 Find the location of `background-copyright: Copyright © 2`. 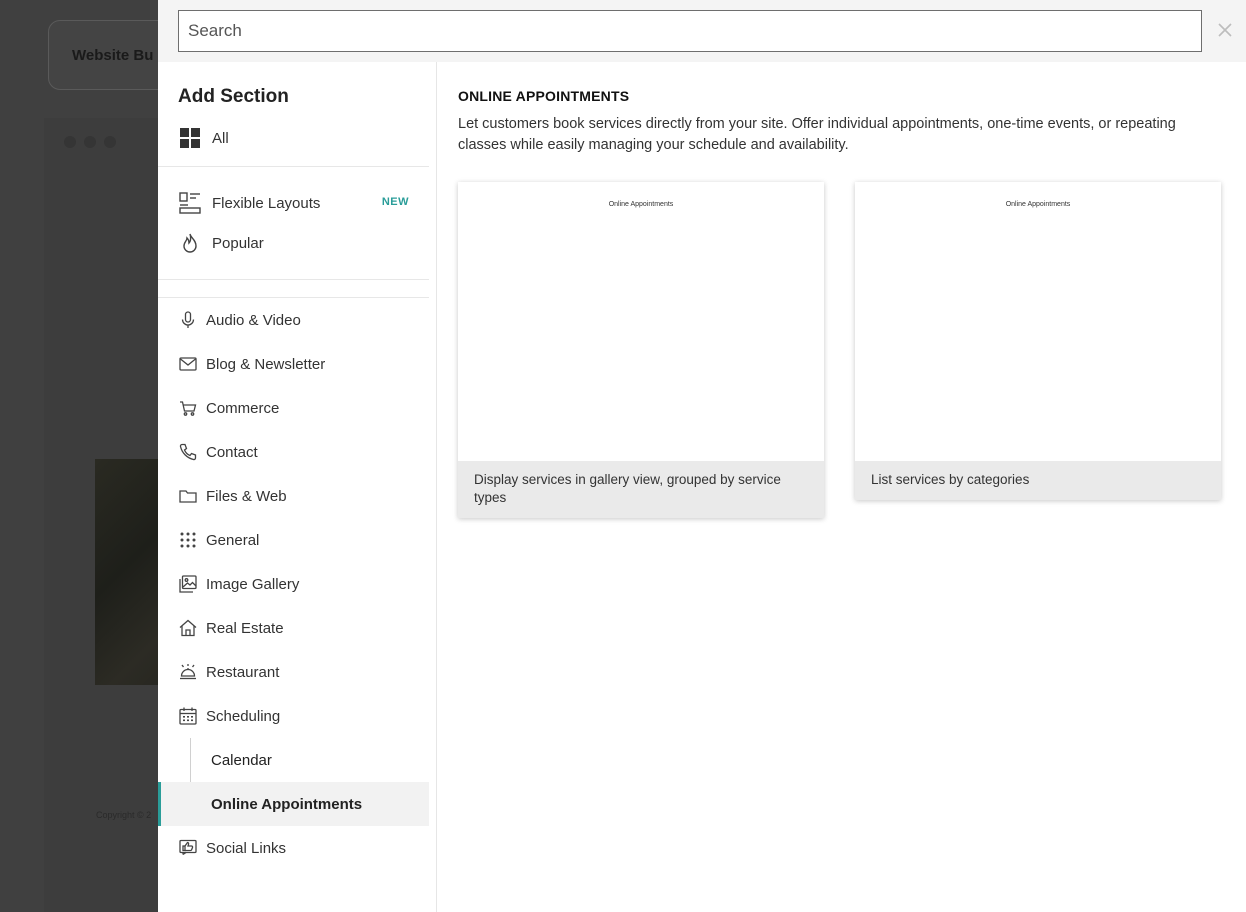

background-copyright: Copyright © 2 is located at coordinates (124, 815).